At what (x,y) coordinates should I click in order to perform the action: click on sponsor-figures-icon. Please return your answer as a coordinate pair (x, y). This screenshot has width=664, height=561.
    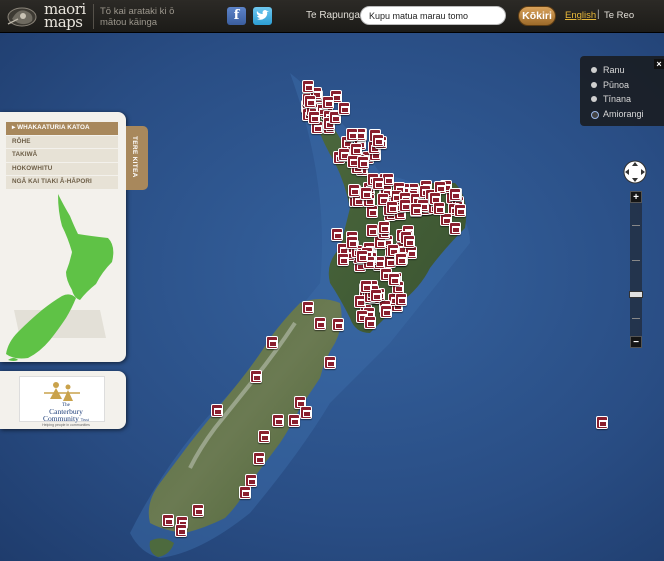
    Looking at the image, I should click on (62, 391).